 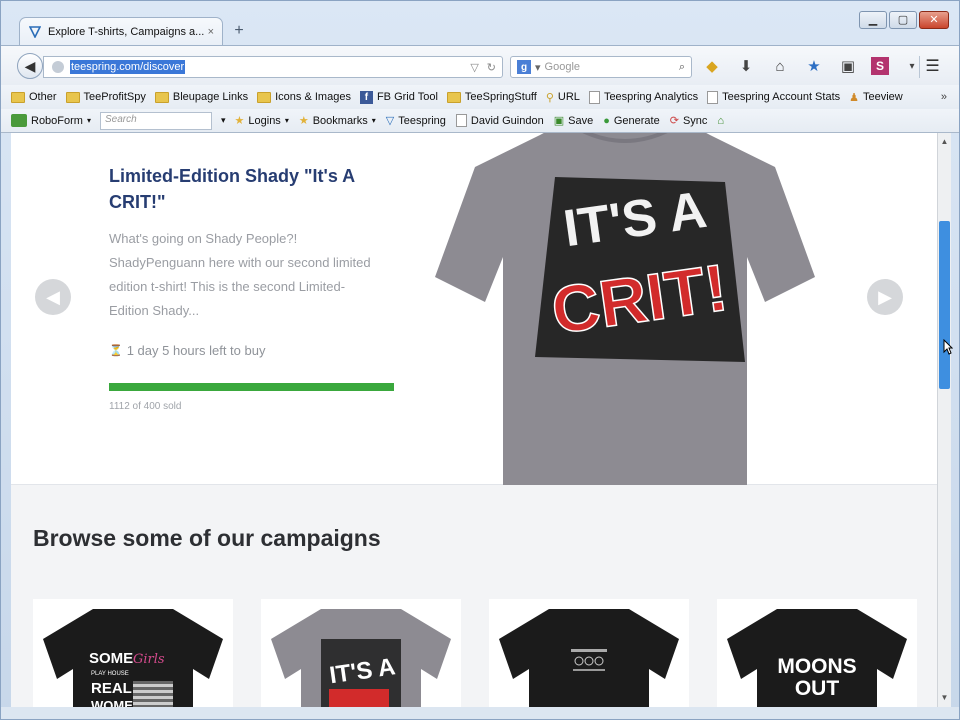 What do you see at coordinates (239, 31) in the screenshot?
I see `new-tab-button: +` at bounding box center [239, 31].